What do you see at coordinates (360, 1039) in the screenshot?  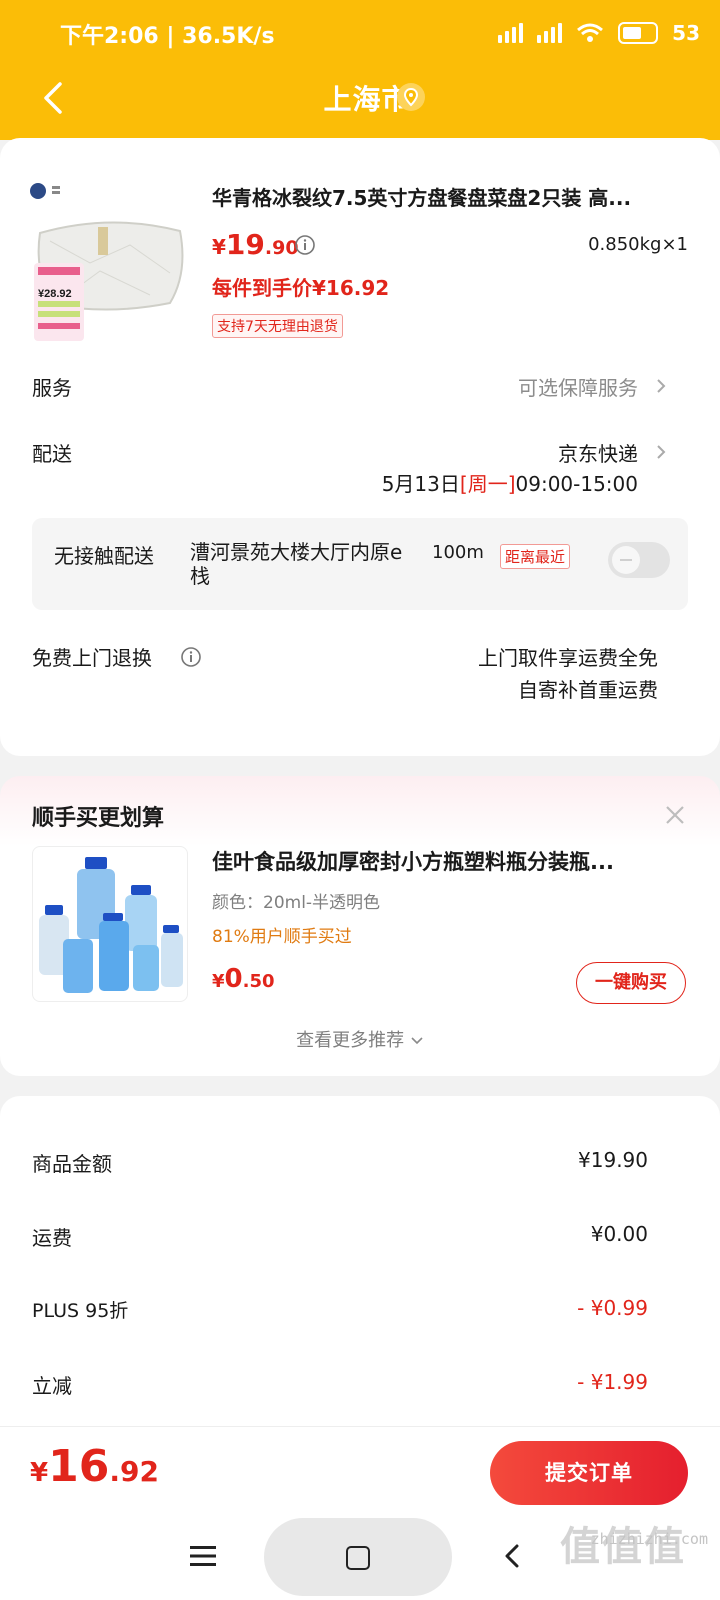 I see `see-more-recommend: 查看更多推荐` at bounding box center [360, 1039].